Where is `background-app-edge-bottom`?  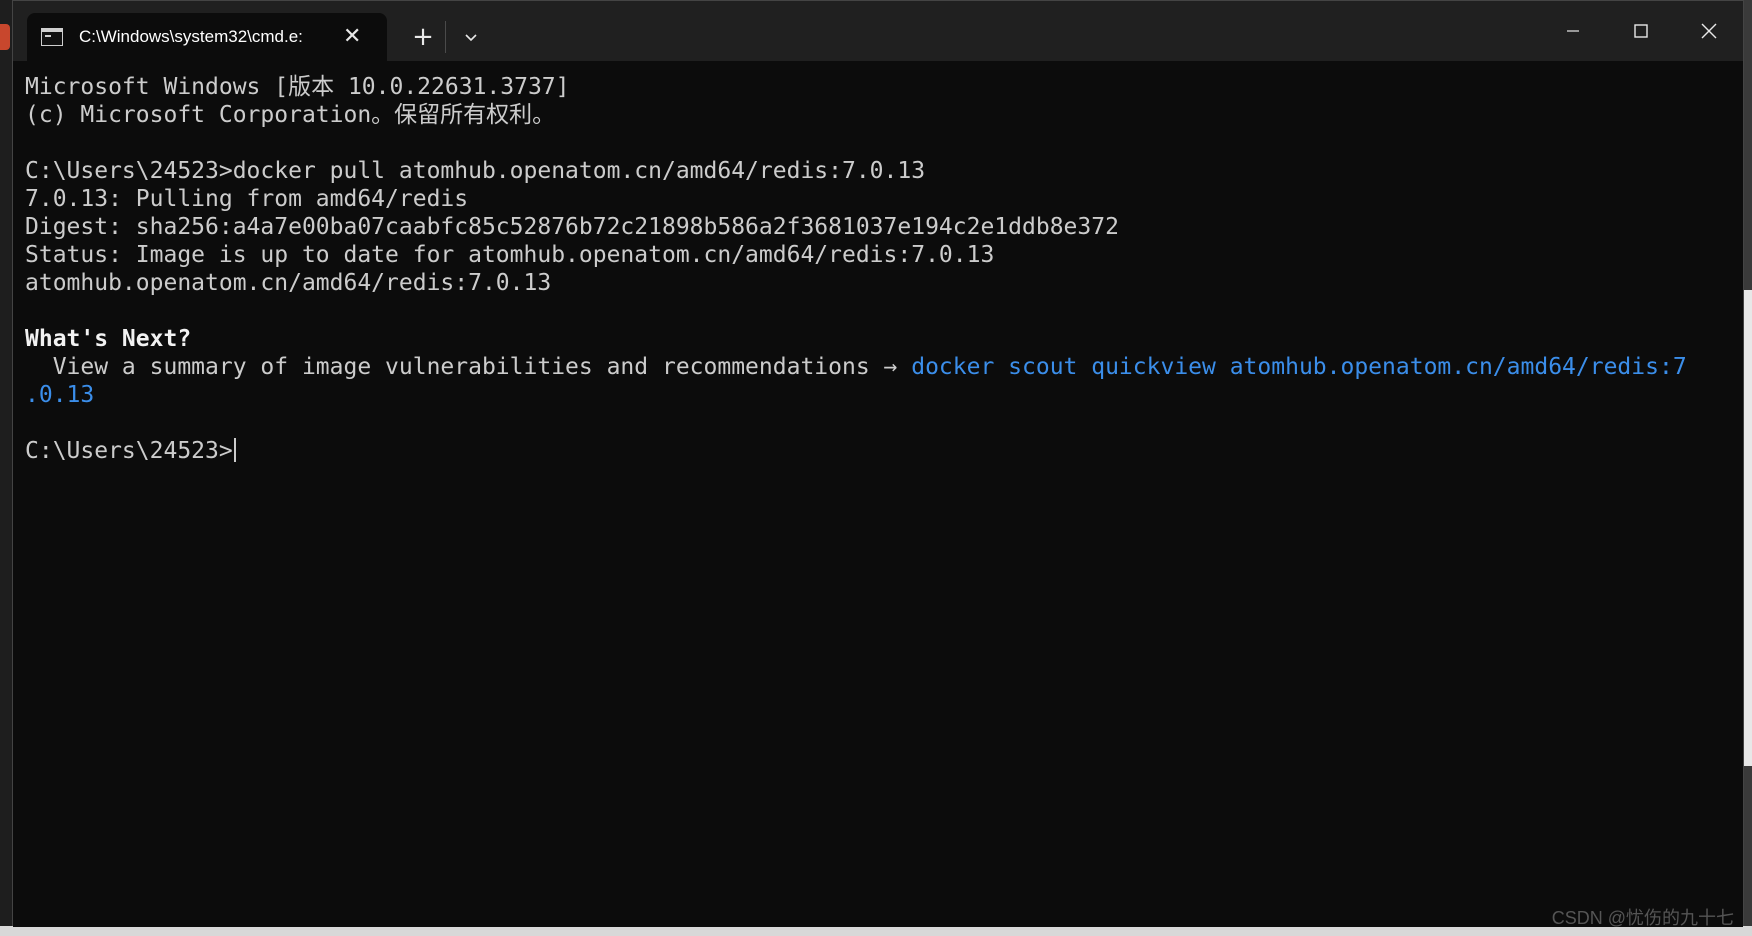 background-app-edge-bottom is located at coordinates (876, 931).